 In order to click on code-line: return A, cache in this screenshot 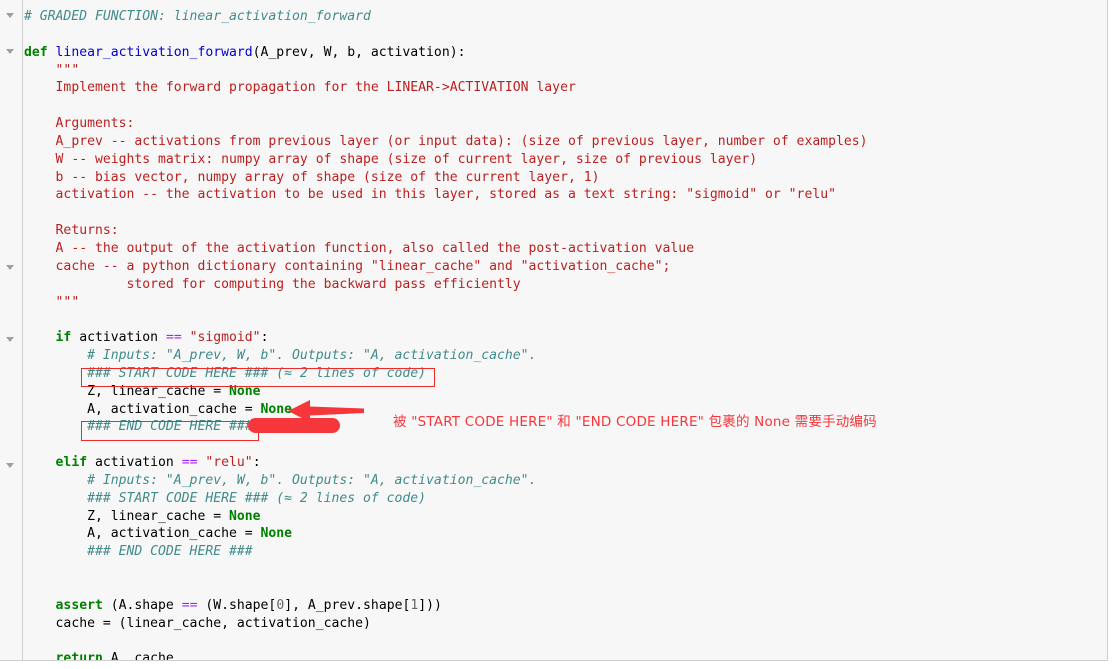, I will do `click(114, 656)`.